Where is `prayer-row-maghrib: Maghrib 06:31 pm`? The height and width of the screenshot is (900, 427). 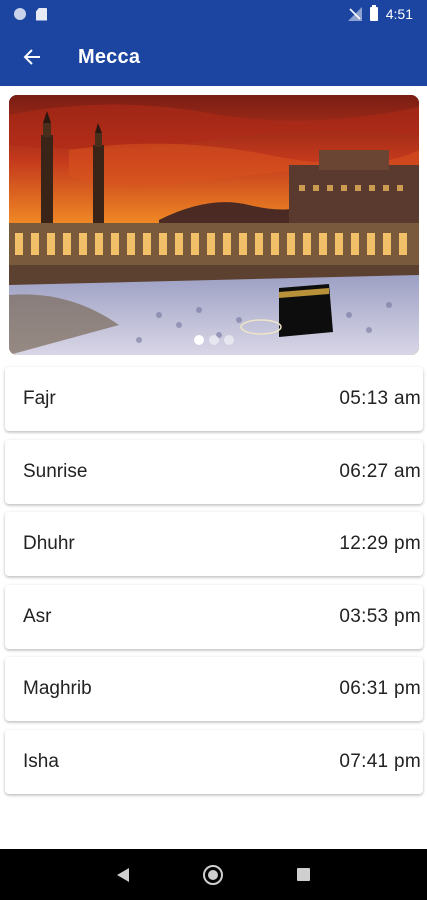
prayer-row-maghrib: Maghrib 06:31 pm is located at coordinates (214, 689).